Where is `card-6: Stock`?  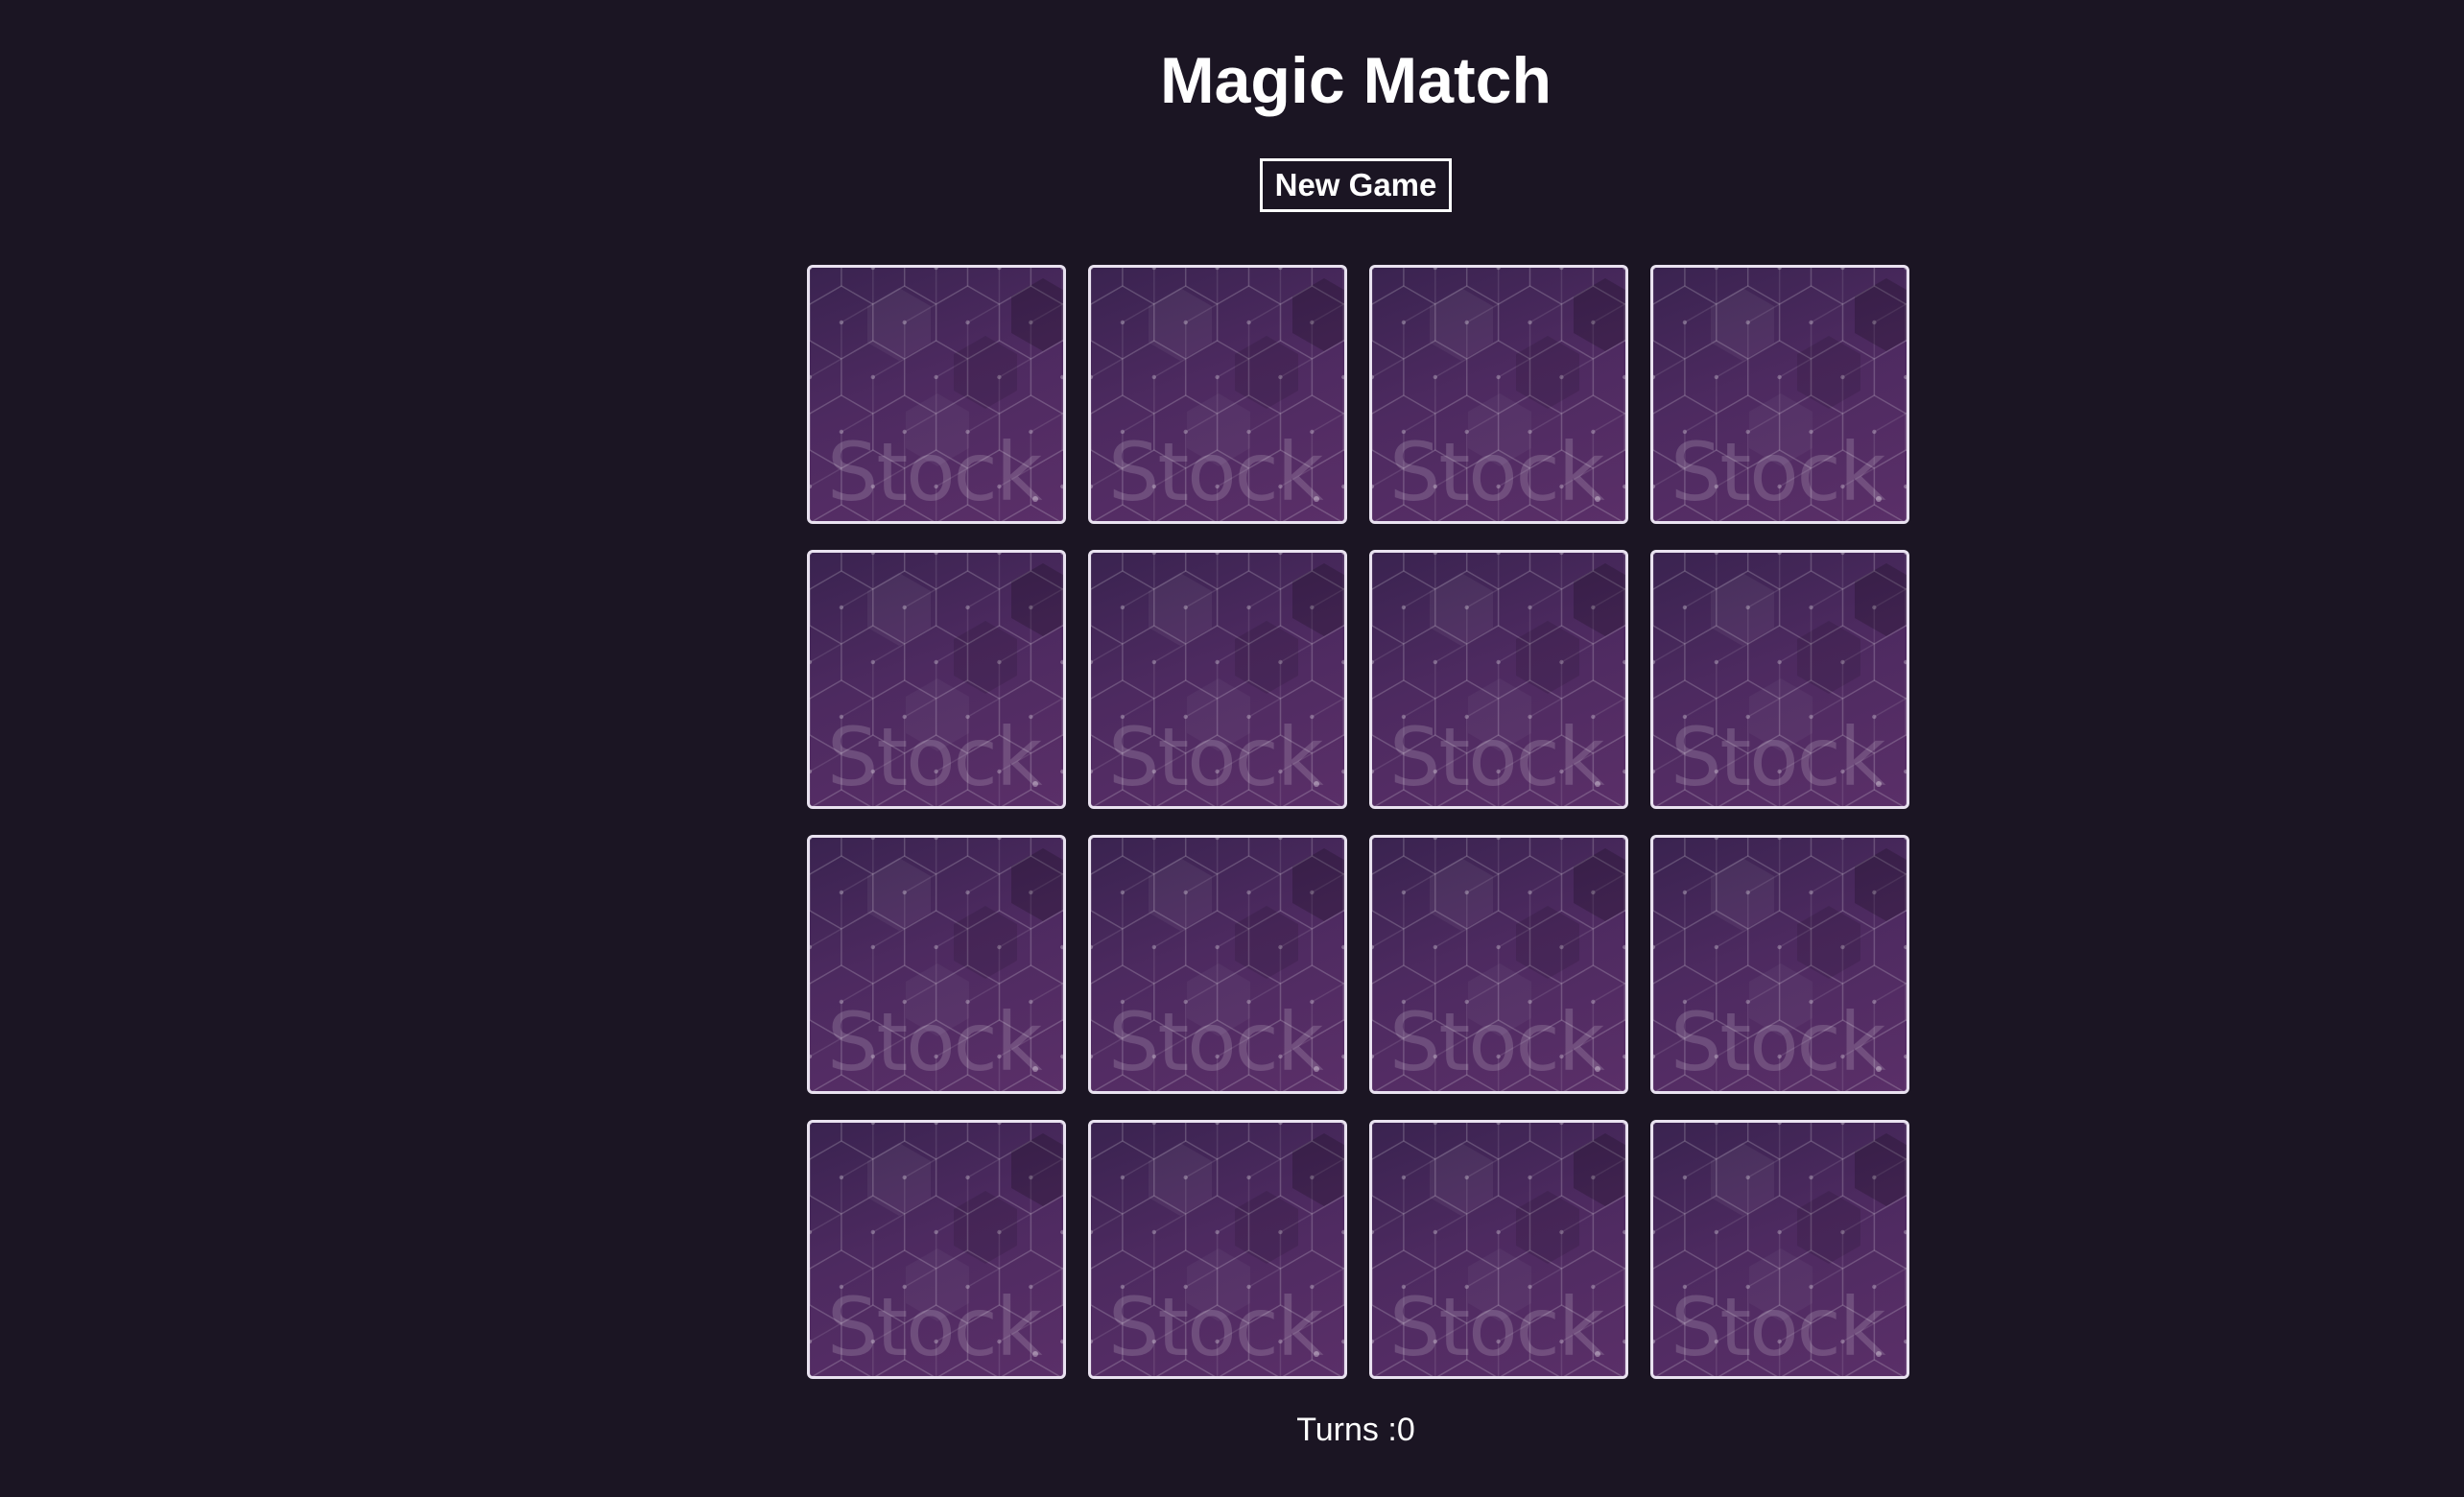 card-6: Stock is located at coordinates (1217, 679).